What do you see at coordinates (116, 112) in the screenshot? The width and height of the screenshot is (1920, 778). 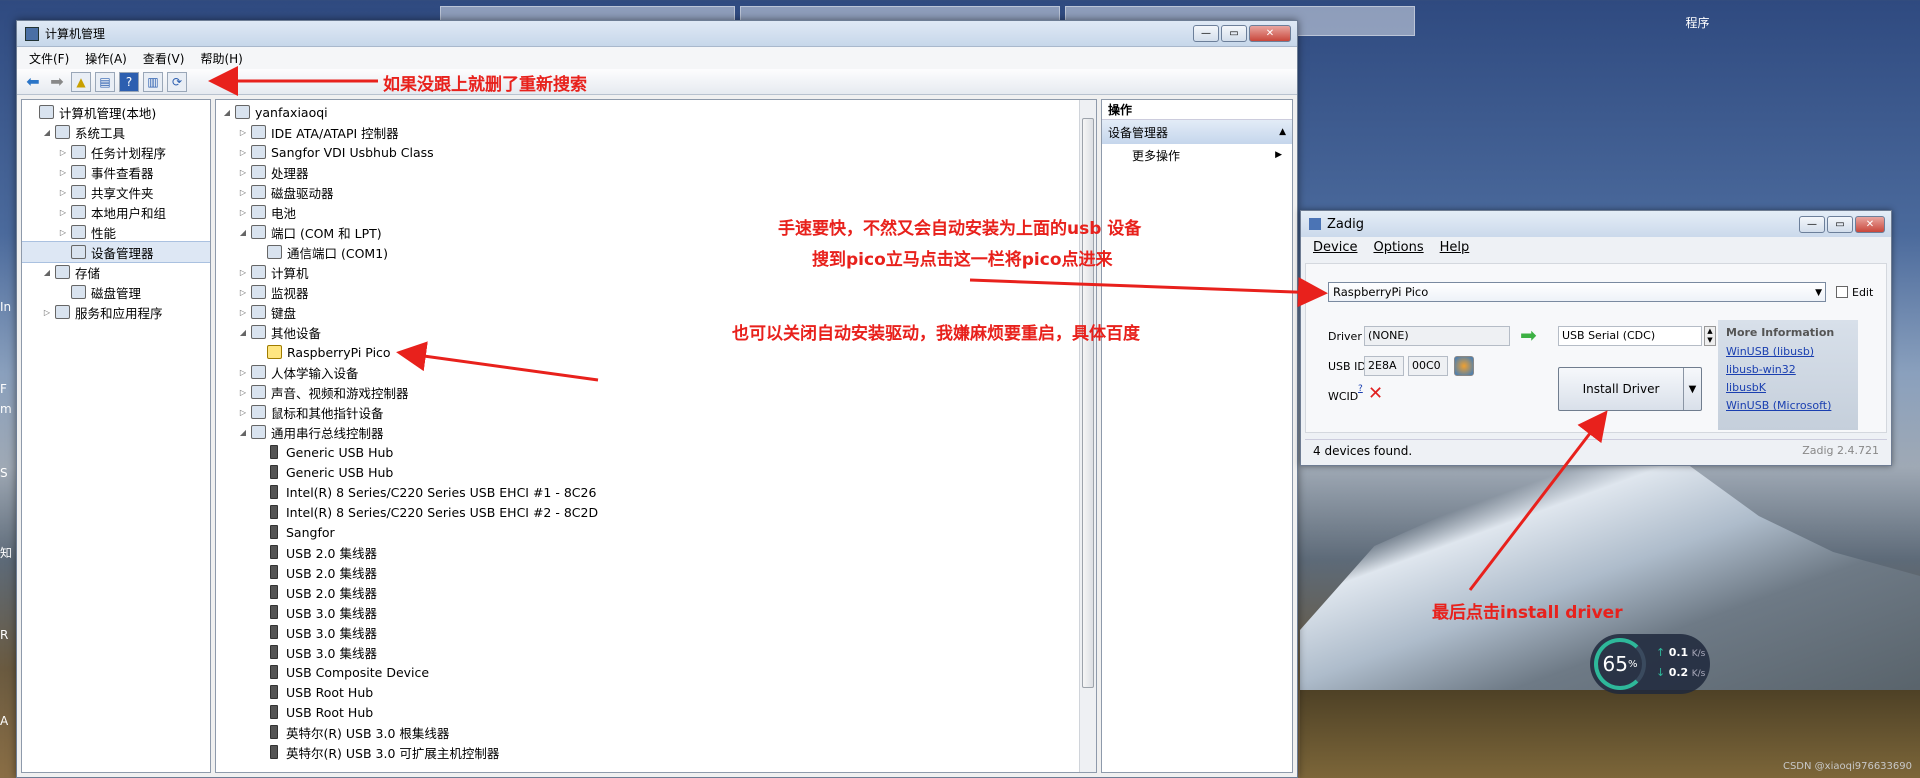 I see `console-tree-item: 计算机管理(本地)` at bounding box center [116, 112].